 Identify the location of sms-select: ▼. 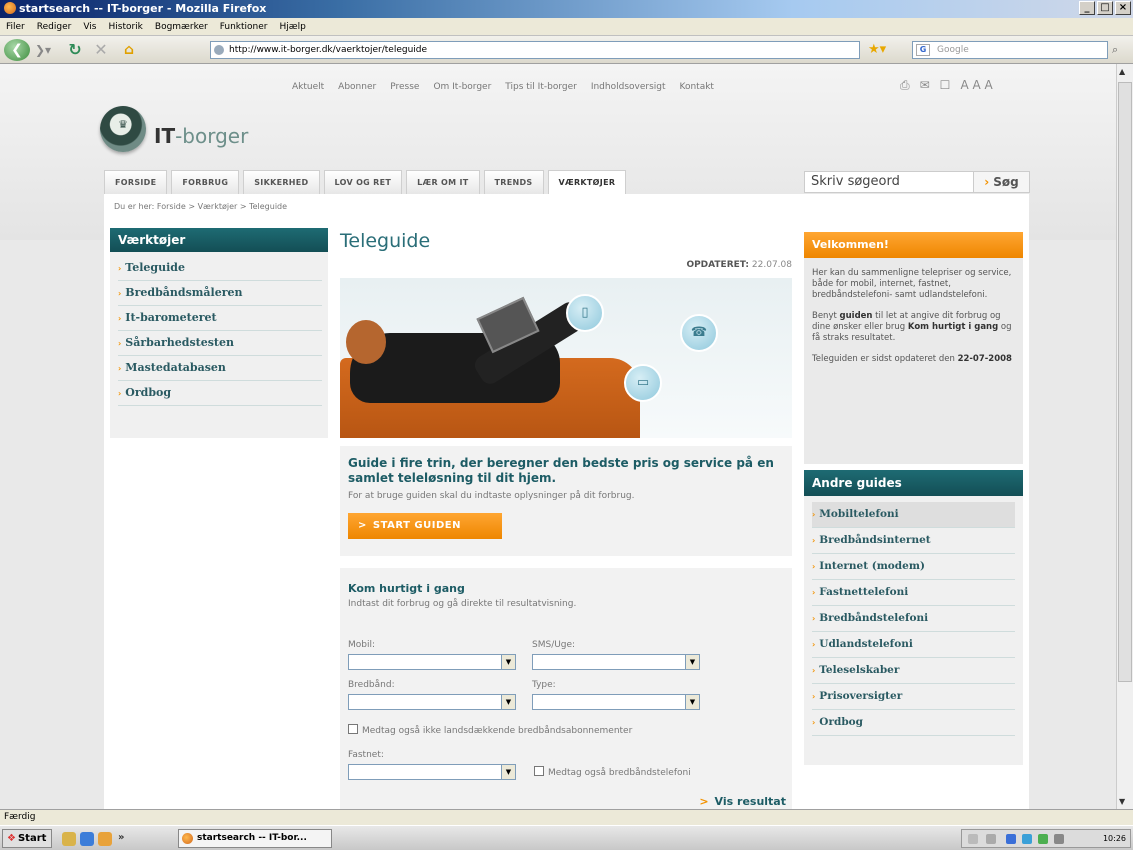
(616, 662).